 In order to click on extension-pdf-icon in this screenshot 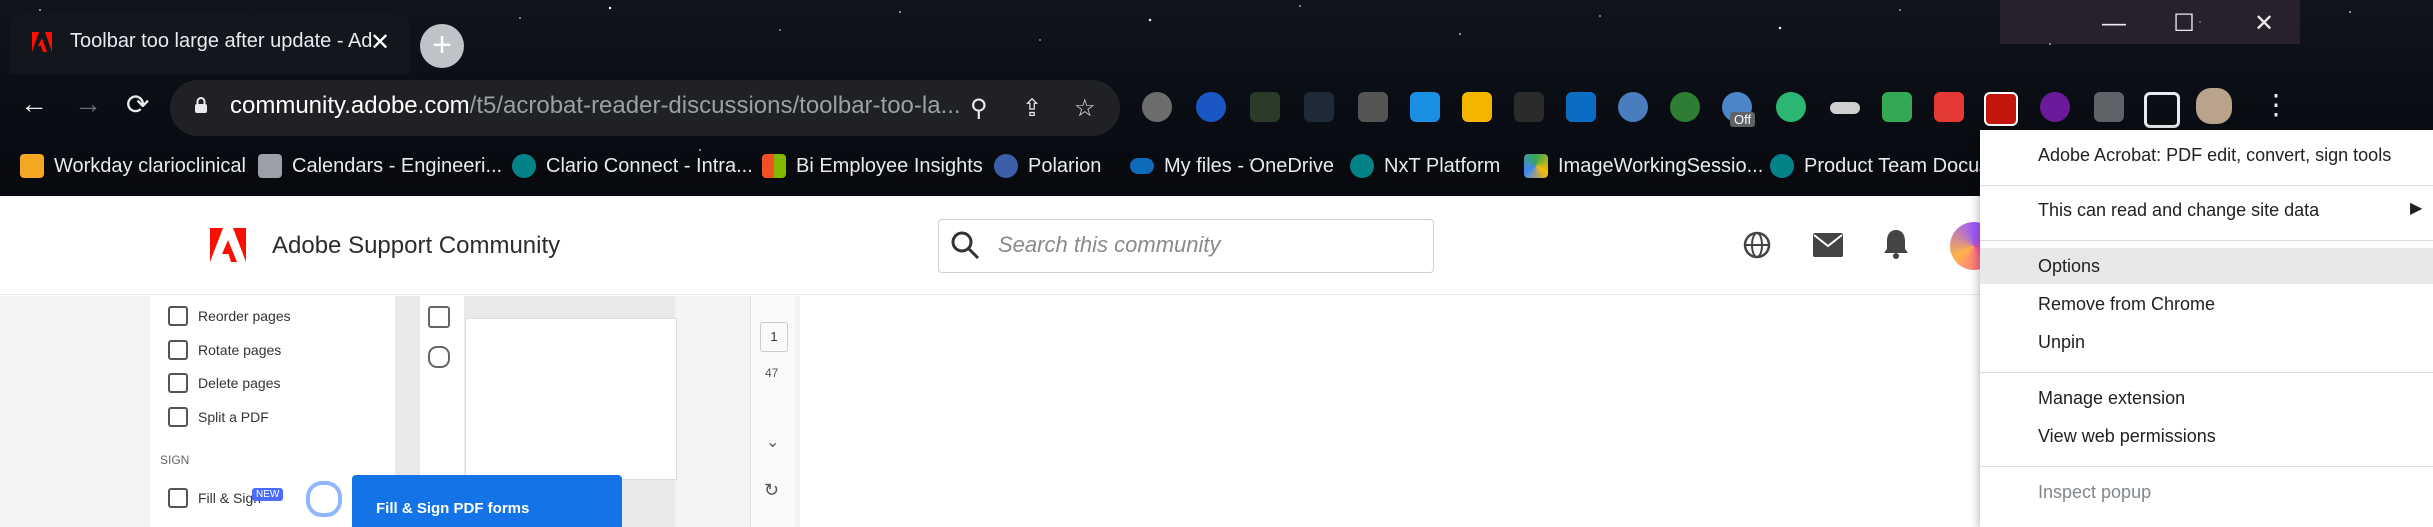, I will do `click(1949, 107)`.